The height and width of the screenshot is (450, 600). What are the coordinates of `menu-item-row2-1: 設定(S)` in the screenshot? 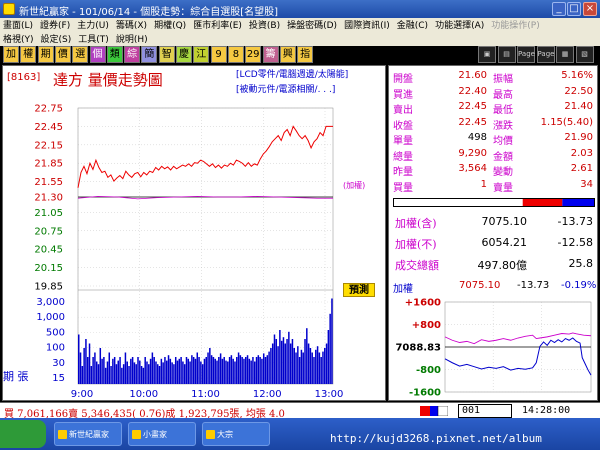 It's located at (56, 38).